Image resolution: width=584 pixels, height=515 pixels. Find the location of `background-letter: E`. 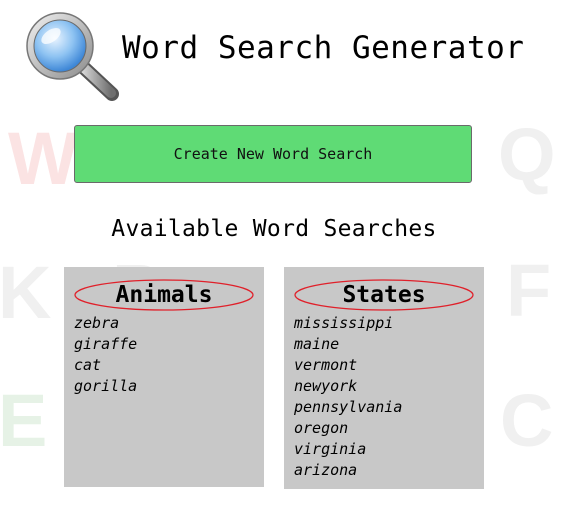

background-letter: E is located at coordinates (24, 420).